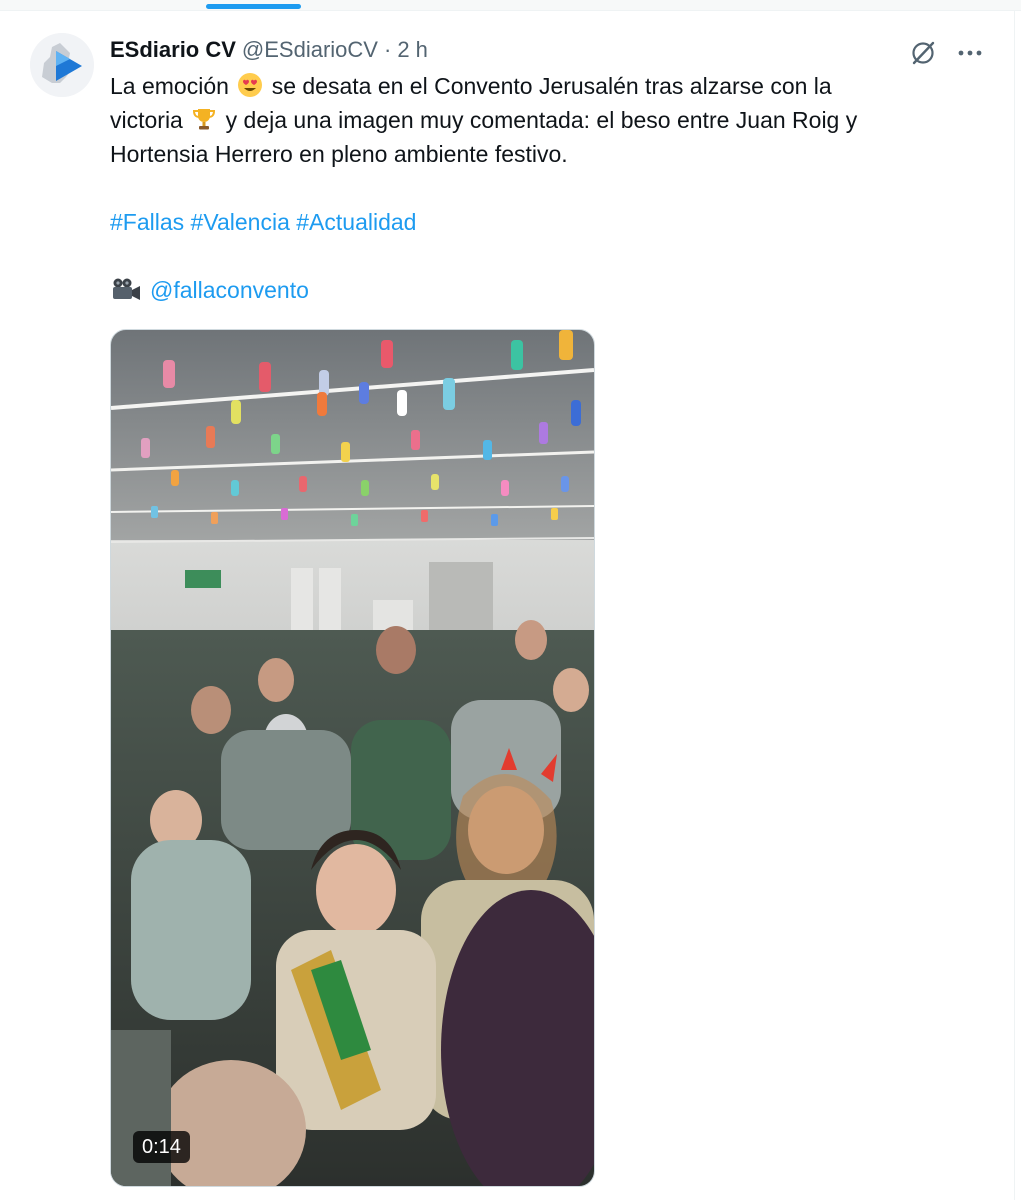 This screenshot has height=1200, width=1021. Describe the element at coordinates (146, 120) in the screenshot. I see `text-segment: victoria` at that location.